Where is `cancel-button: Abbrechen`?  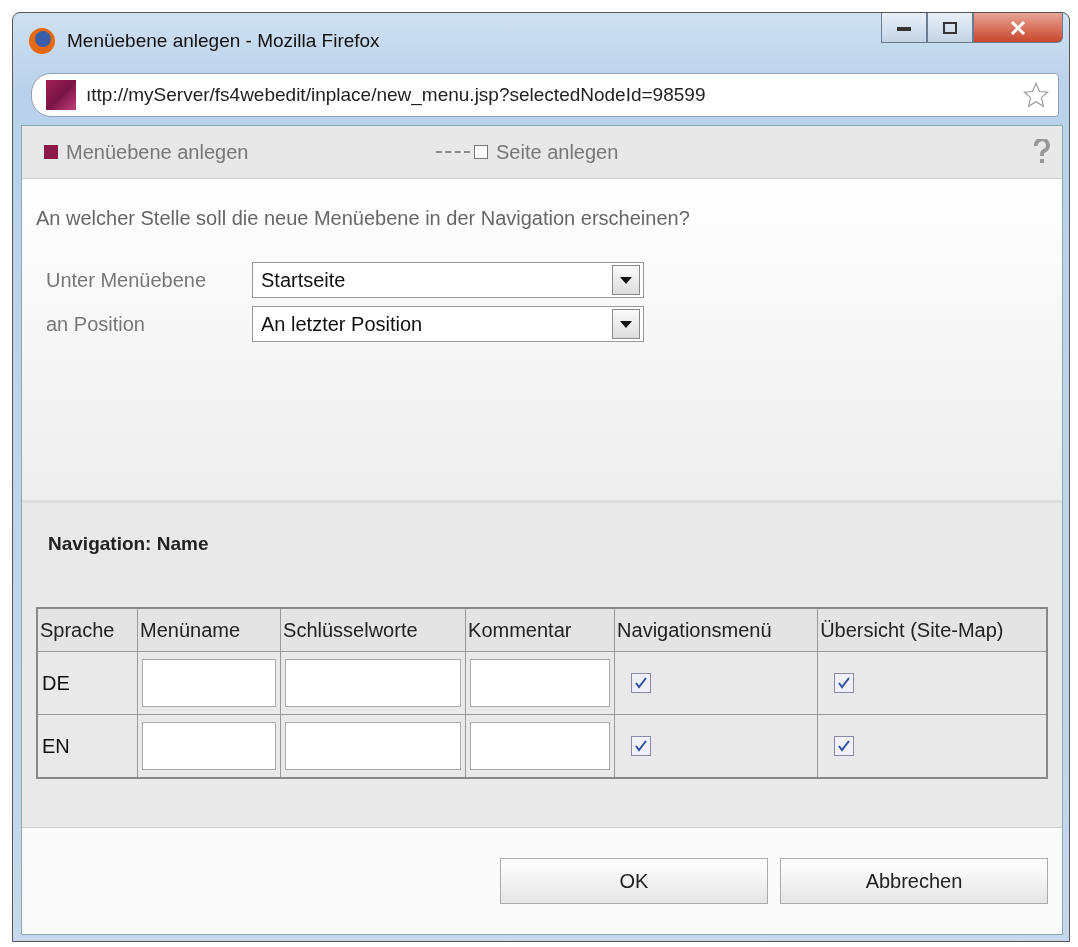 cancel-button: Abbrechen is located at coordinates (914, 881).